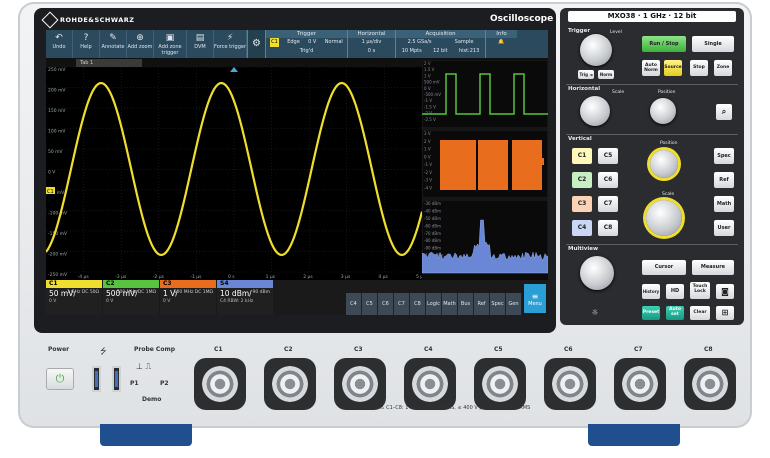 This screenshot has height=458, width=770. What do you see at coordinates (651, 291) in the screenshot?
I see `history-button: History` at bounding box center [651, 291].